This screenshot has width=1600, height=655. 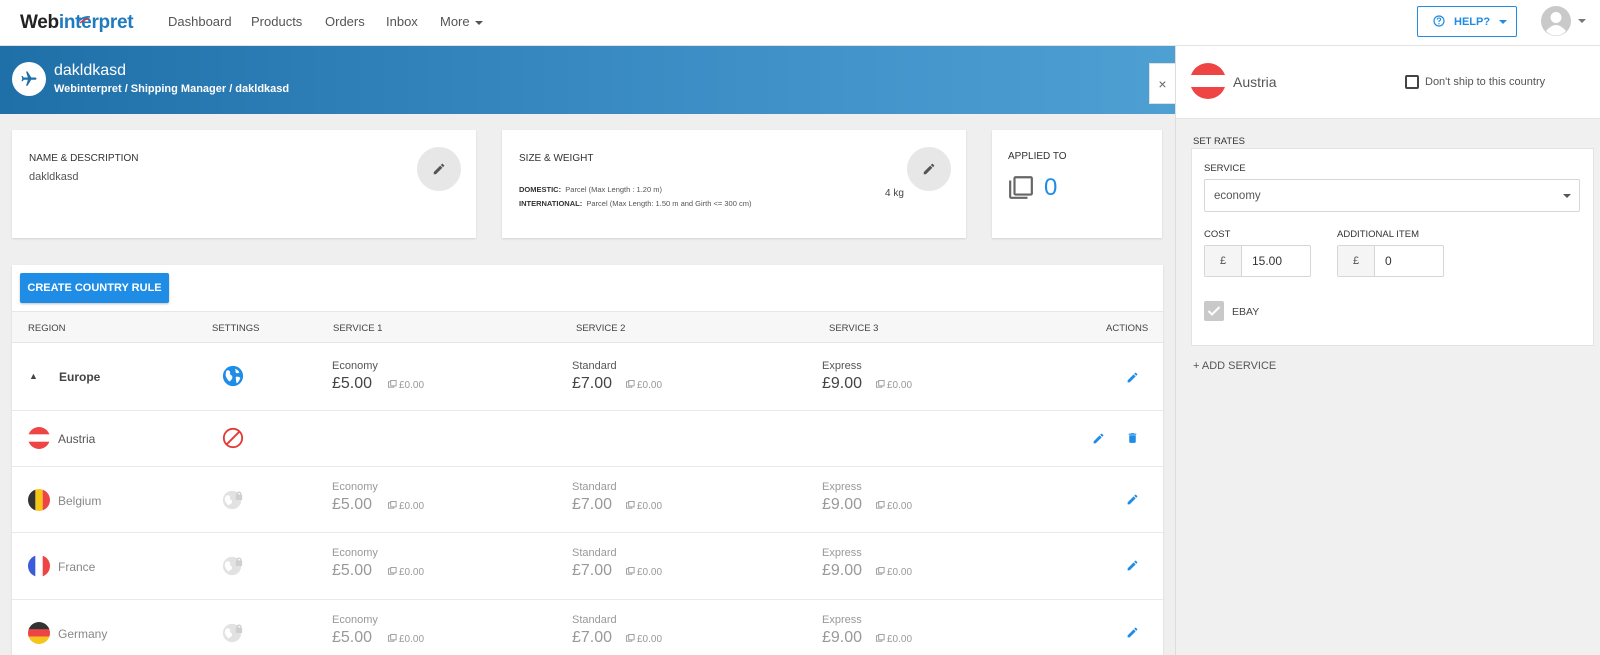 I want to click on delete-trash-icon, so click(x=1132, y=438).